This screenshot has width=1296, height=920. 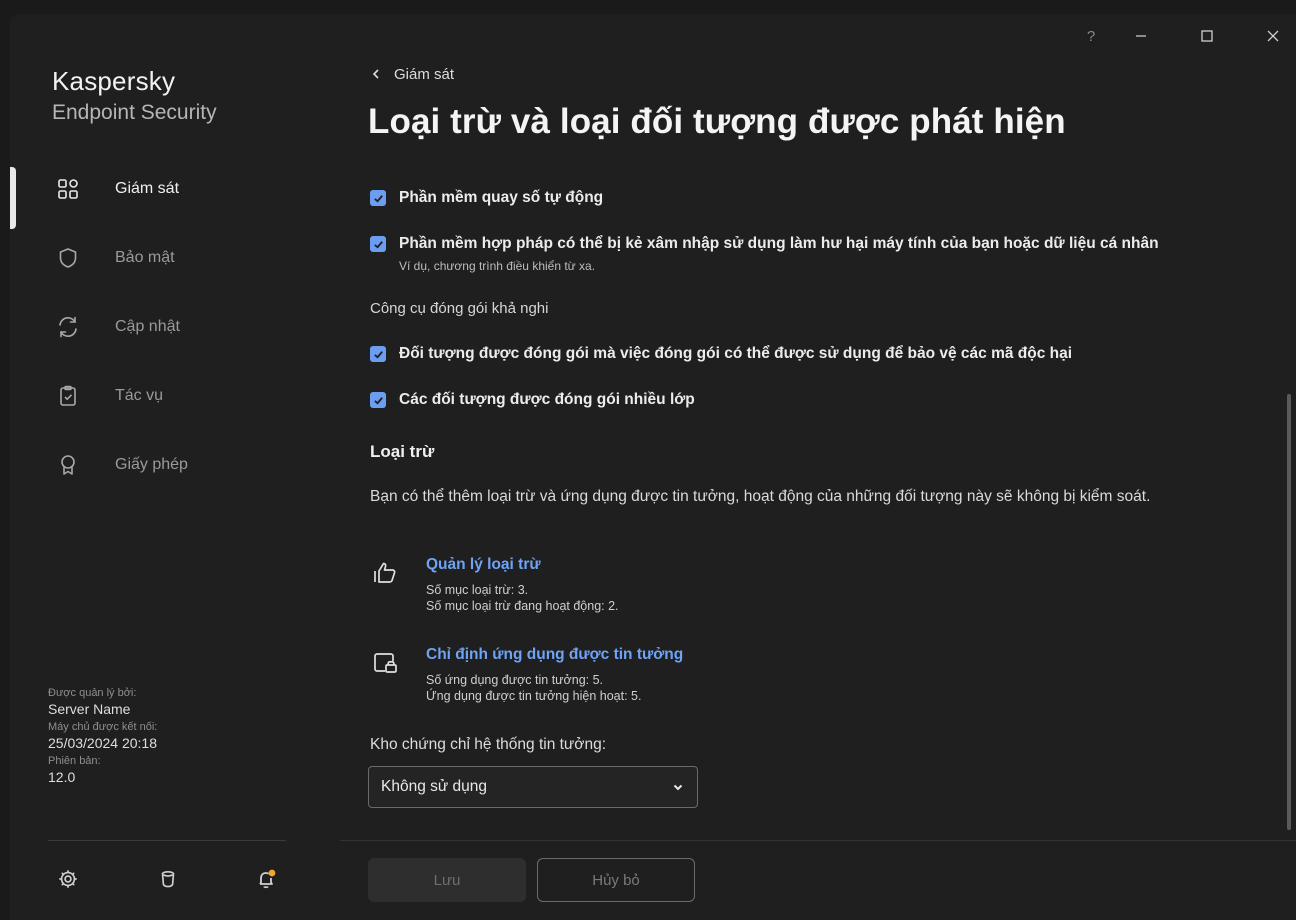 I want to click on notifications-button, so click(x=266, y=879).